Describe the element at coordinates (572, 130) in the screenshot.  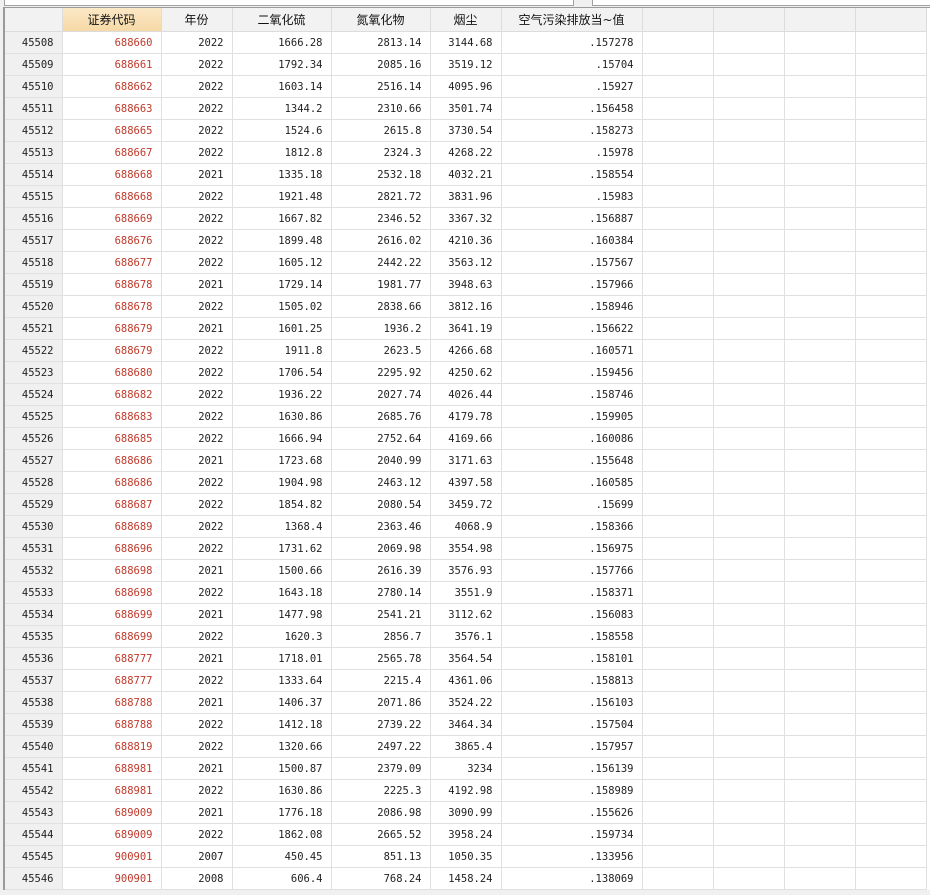
I see `cell-air-pollution: .158273` at that location.